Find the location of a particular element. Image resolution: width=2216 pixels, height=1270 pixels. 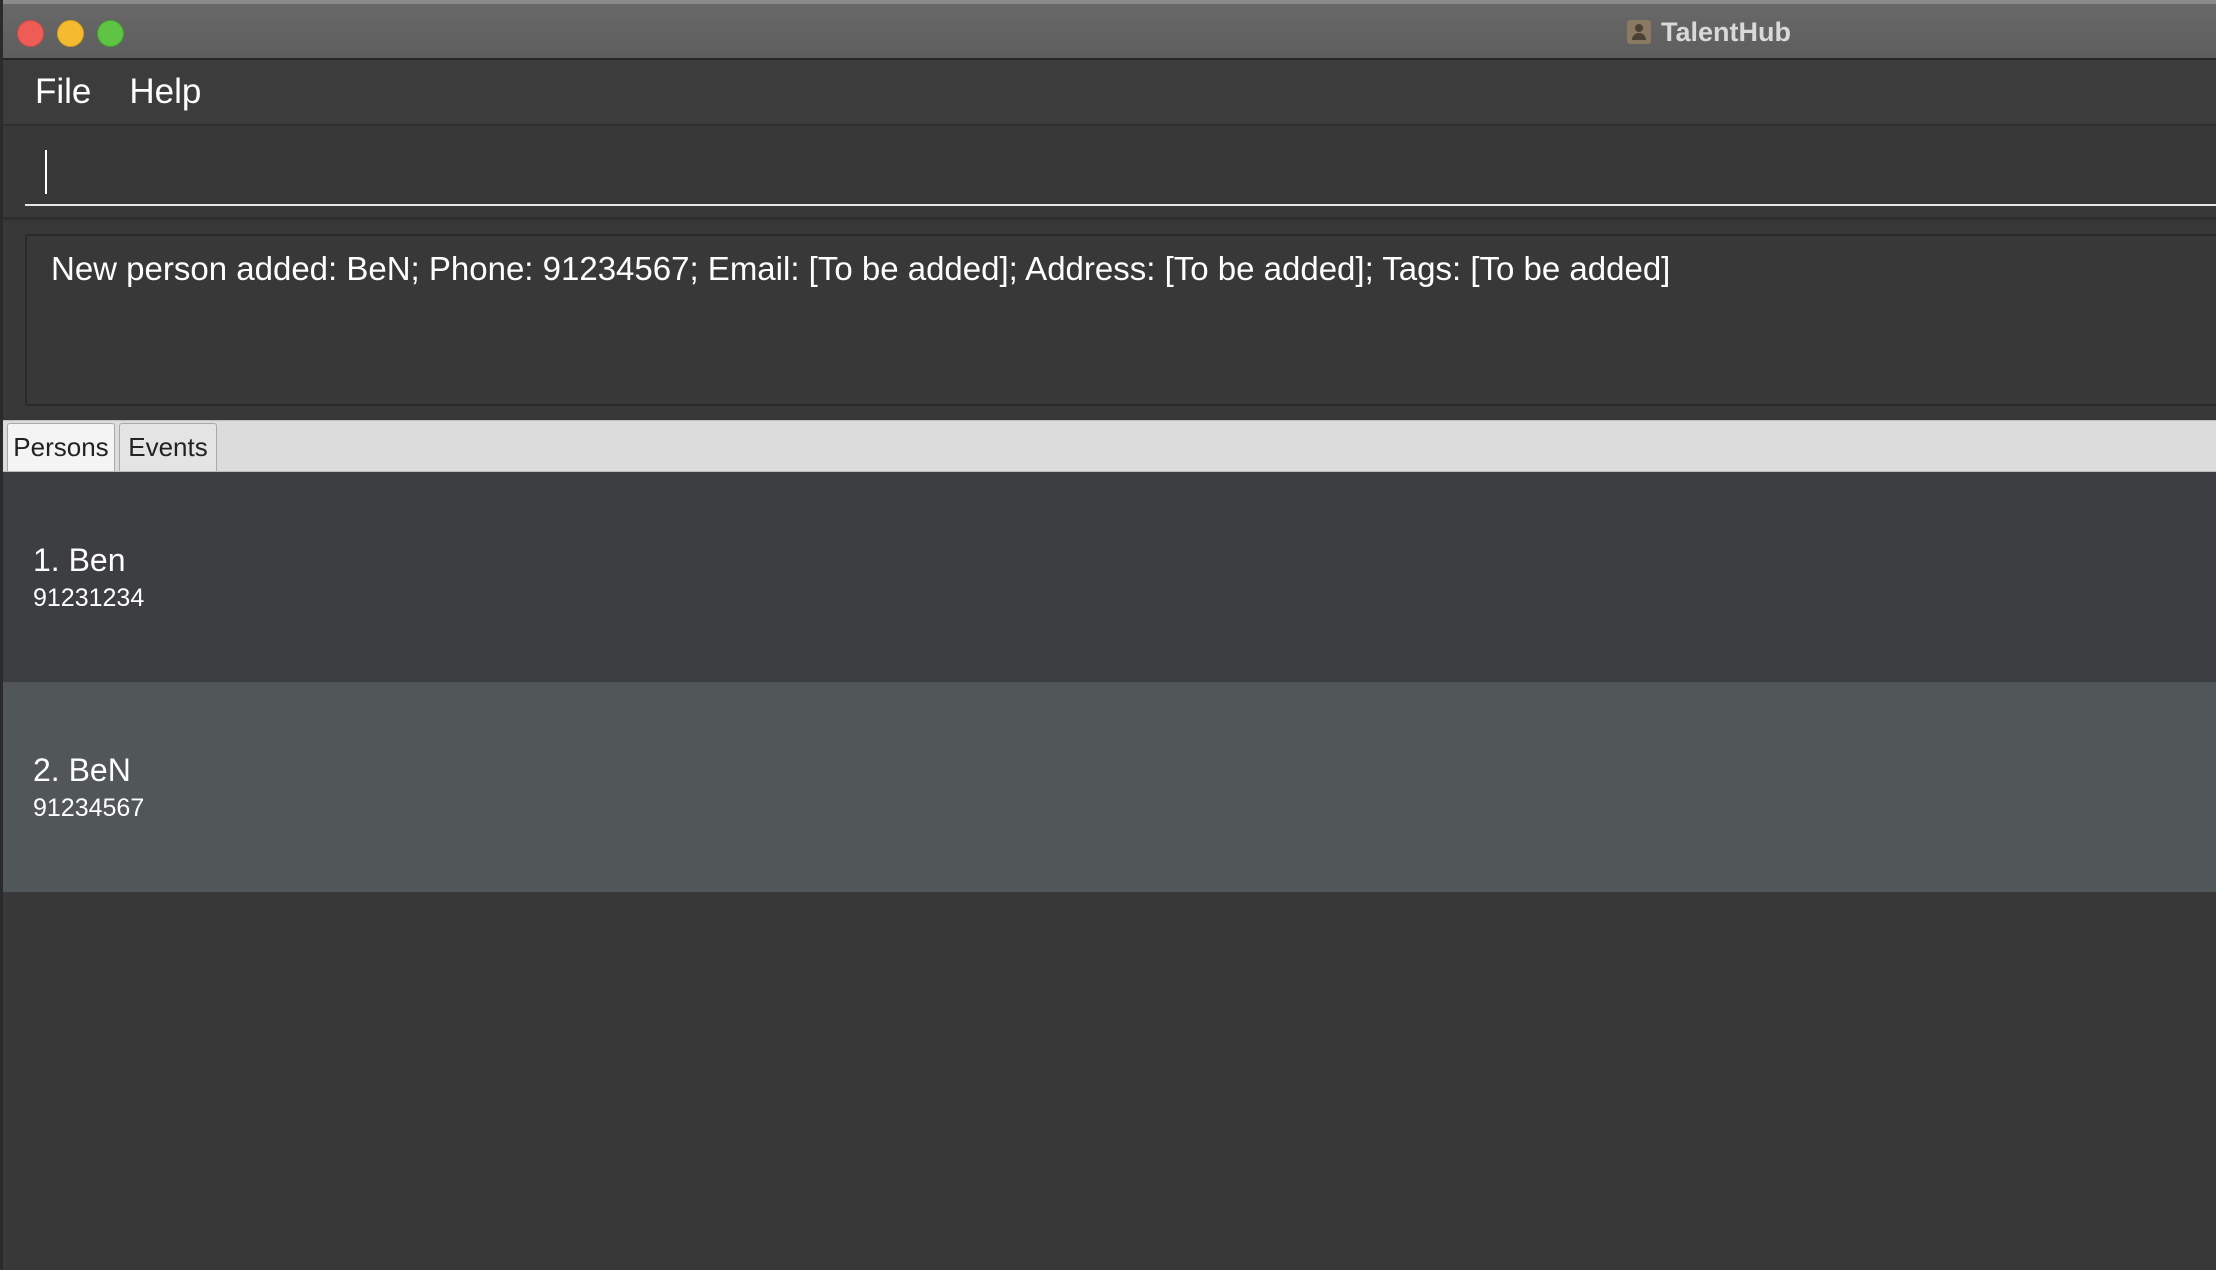

maximize-window-button is located at coordinates (110, 33).